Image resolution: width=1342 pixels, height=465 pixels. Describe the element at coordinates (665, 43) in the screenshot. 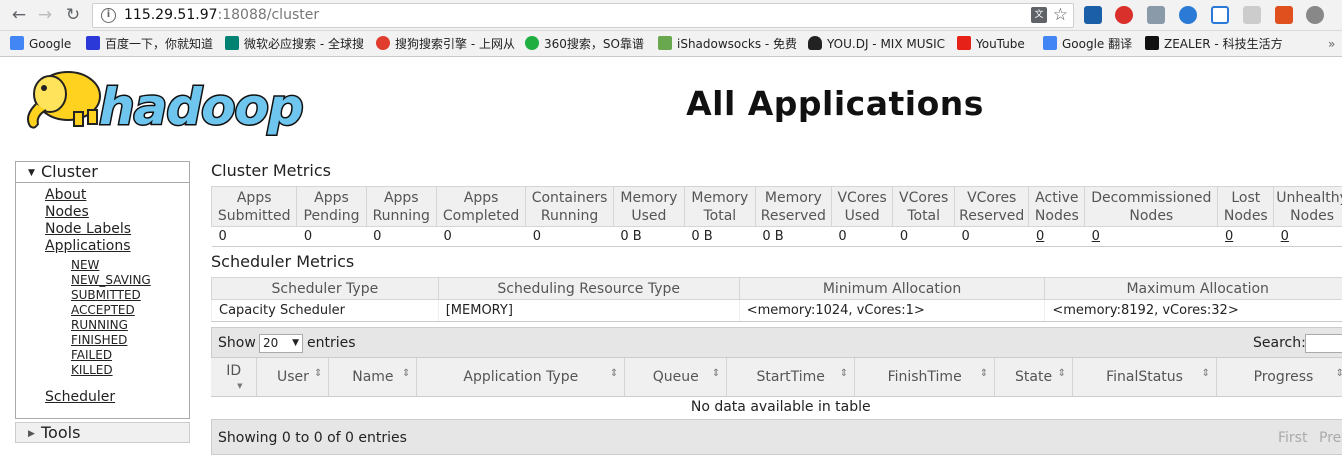

I see `ishadowsocks-icon` at that location.